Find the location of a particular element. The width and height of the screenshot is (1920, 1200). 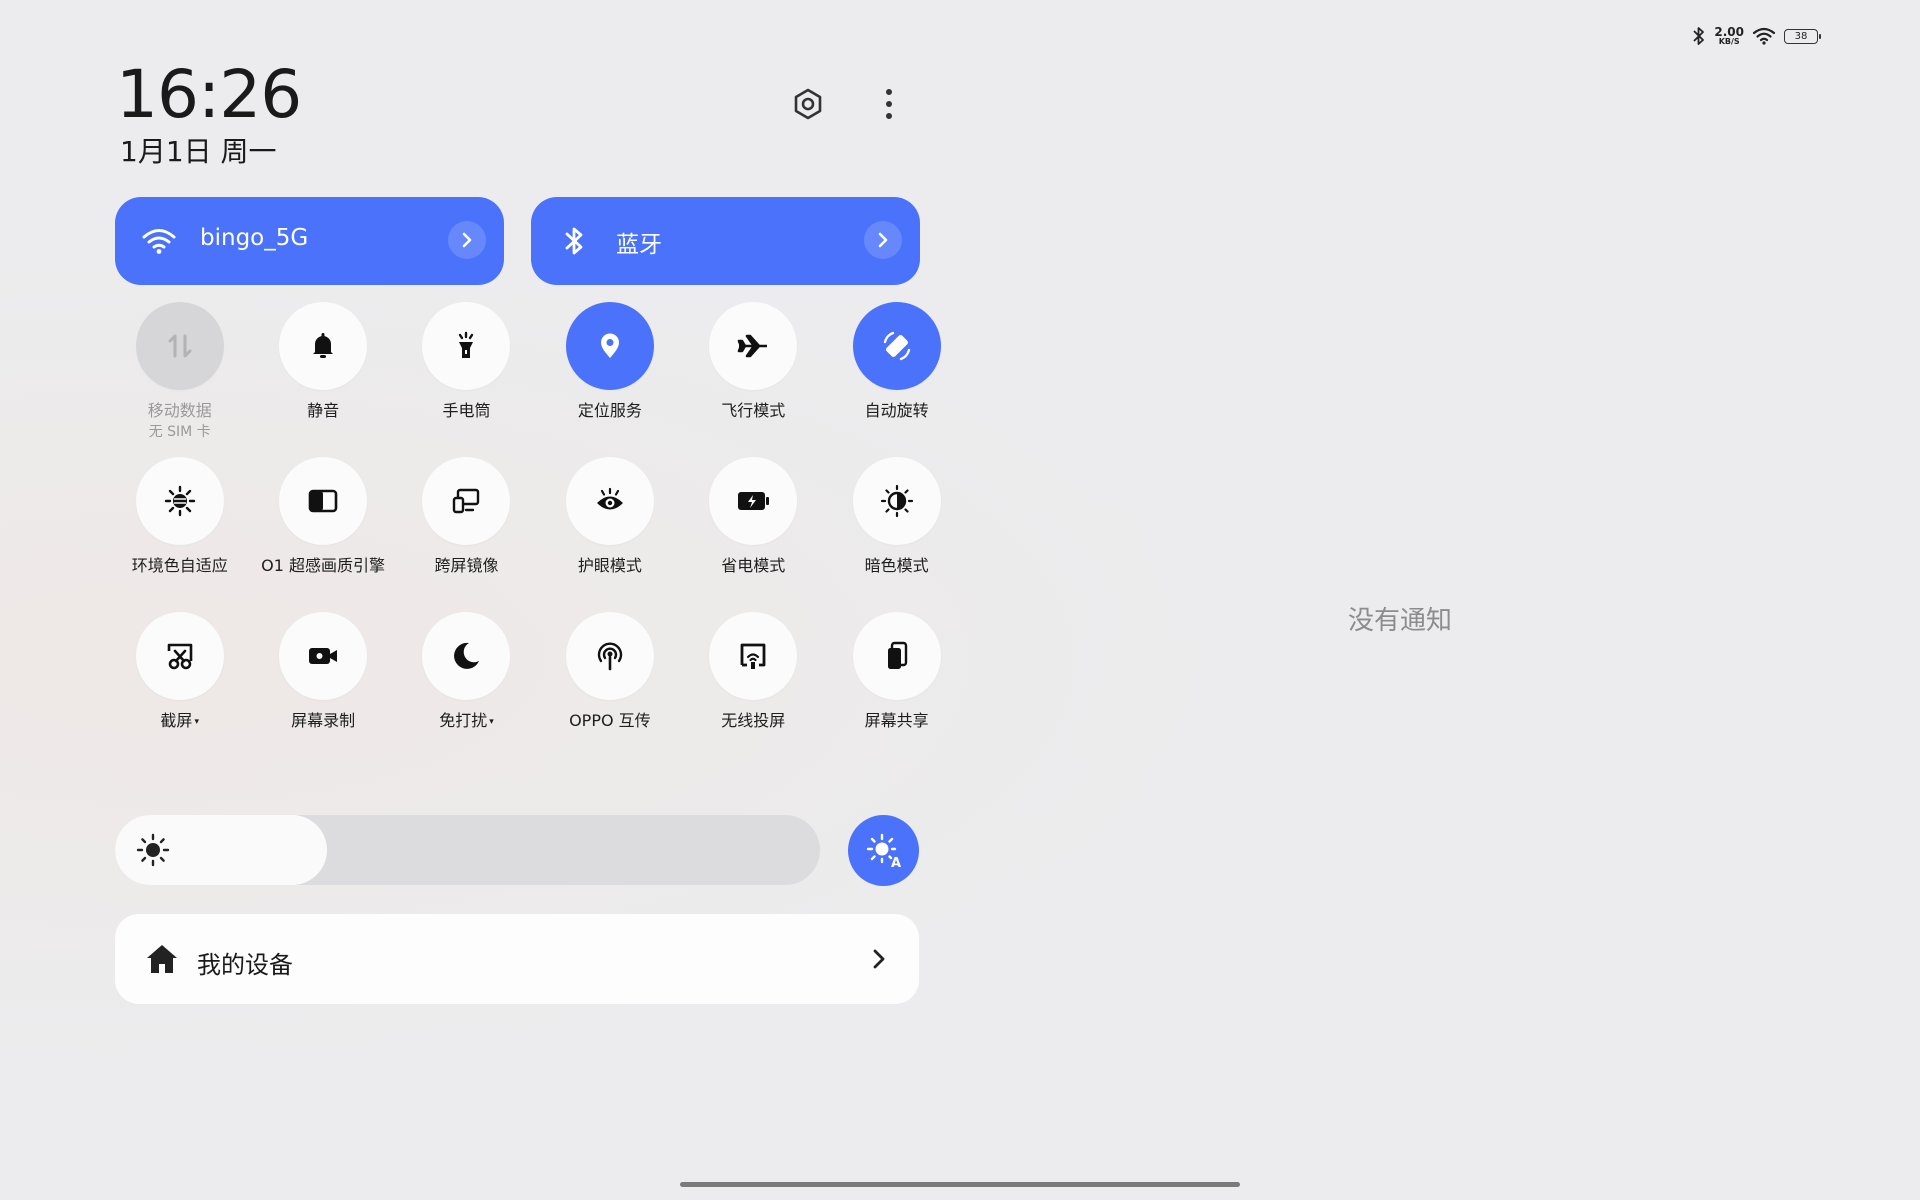

toggle-mobile-data: 移动数据 无 SIM 卡 is located at coordinates (179, 379).